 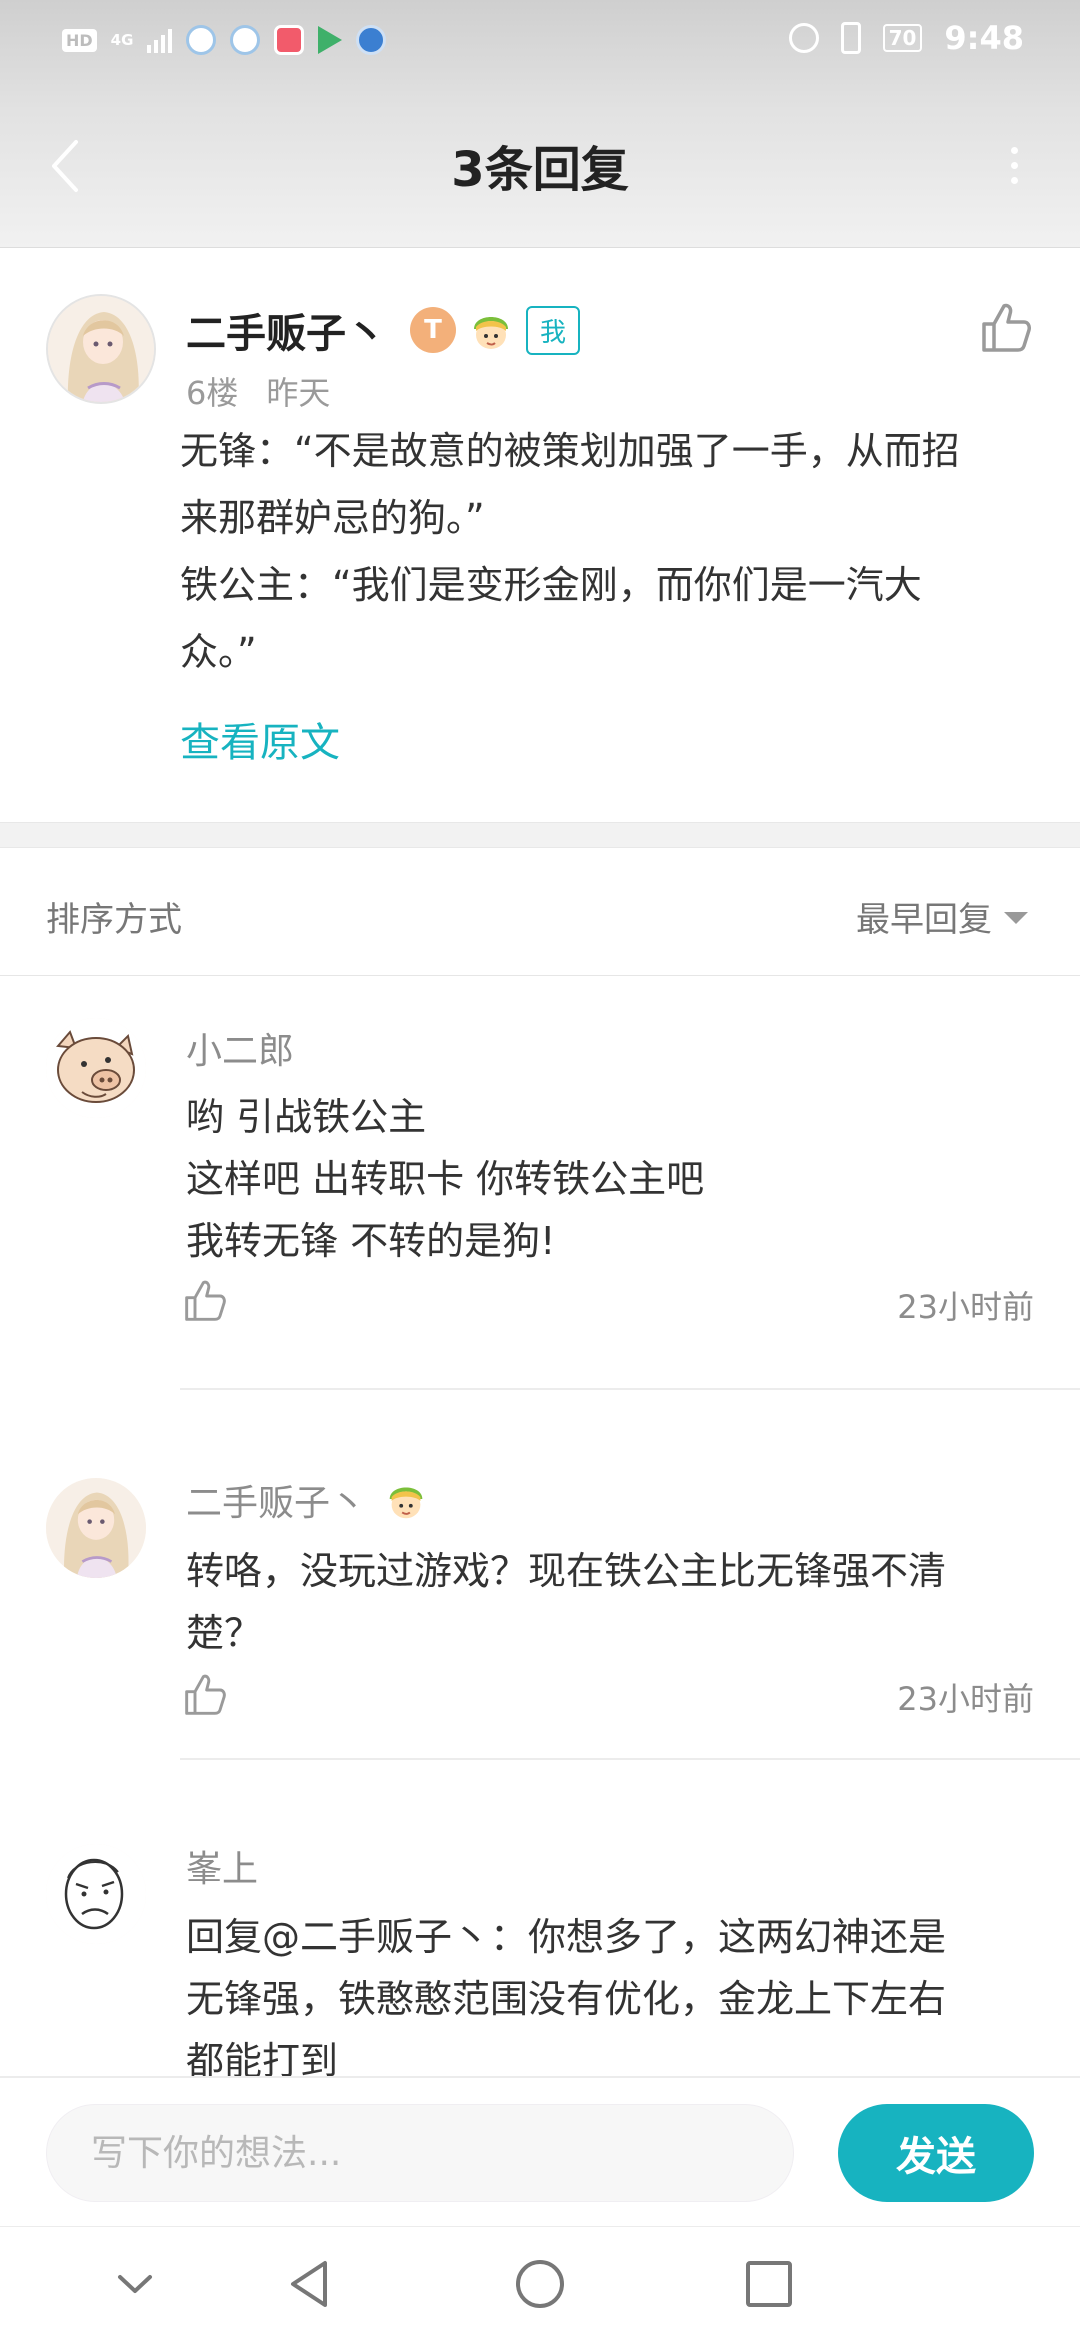 What do you see at coordinates (616, 1602) in the screenshot?
I see `reply-content: 转咯，没玩过游戏？现在铁公主比无锋强不清 楚？` at bounding box center [616, 1602].